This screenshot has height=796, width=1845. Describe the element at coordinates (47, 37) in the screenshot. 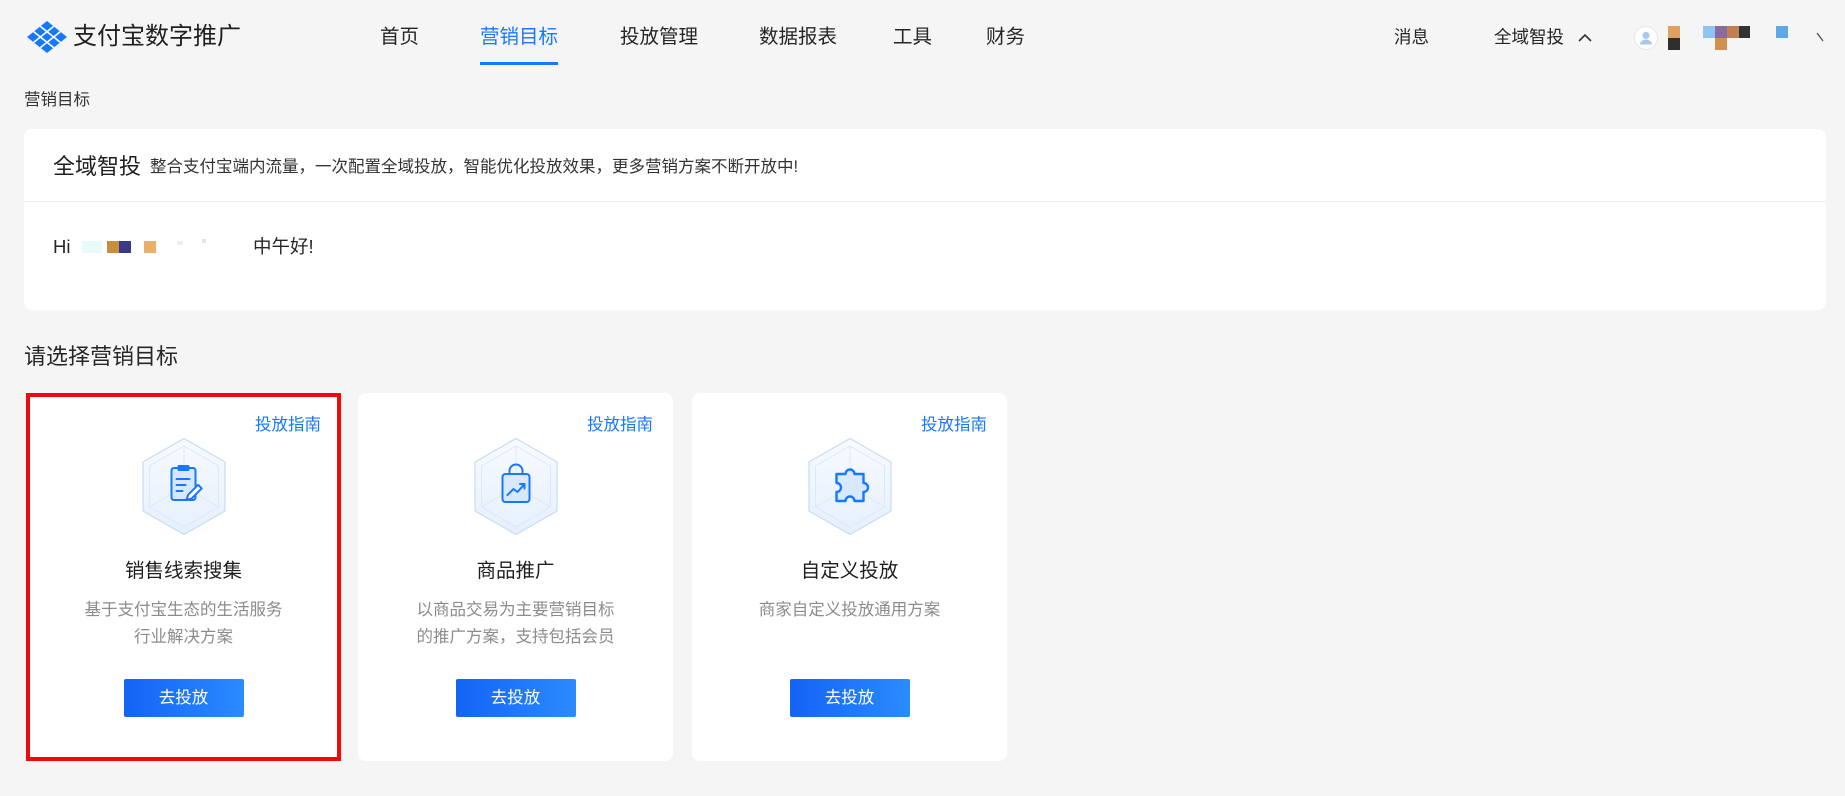

I see `alipay-logo-icon` at that location.